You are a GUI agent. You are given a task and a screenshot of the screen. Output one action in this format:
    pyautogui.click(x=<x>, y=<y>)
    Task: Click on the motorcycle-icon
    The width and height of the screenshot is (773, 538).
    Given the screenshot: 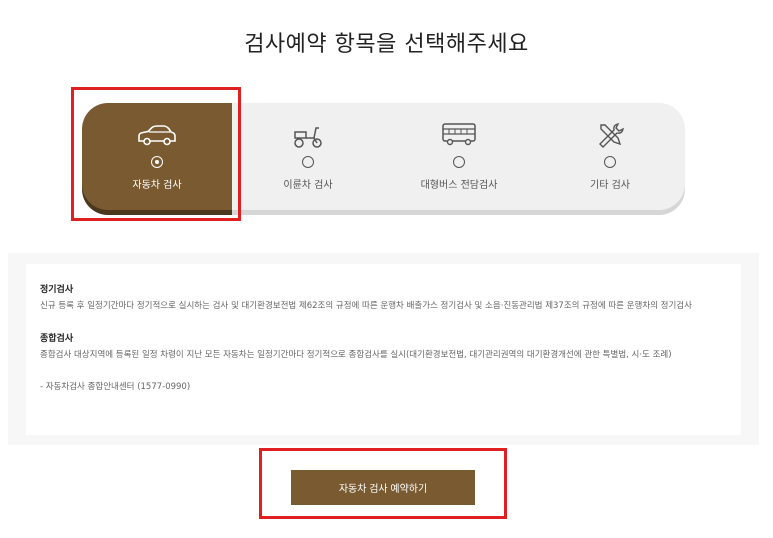 What is the action you would take?
    pyautogui.click(x=308, y=137)
    